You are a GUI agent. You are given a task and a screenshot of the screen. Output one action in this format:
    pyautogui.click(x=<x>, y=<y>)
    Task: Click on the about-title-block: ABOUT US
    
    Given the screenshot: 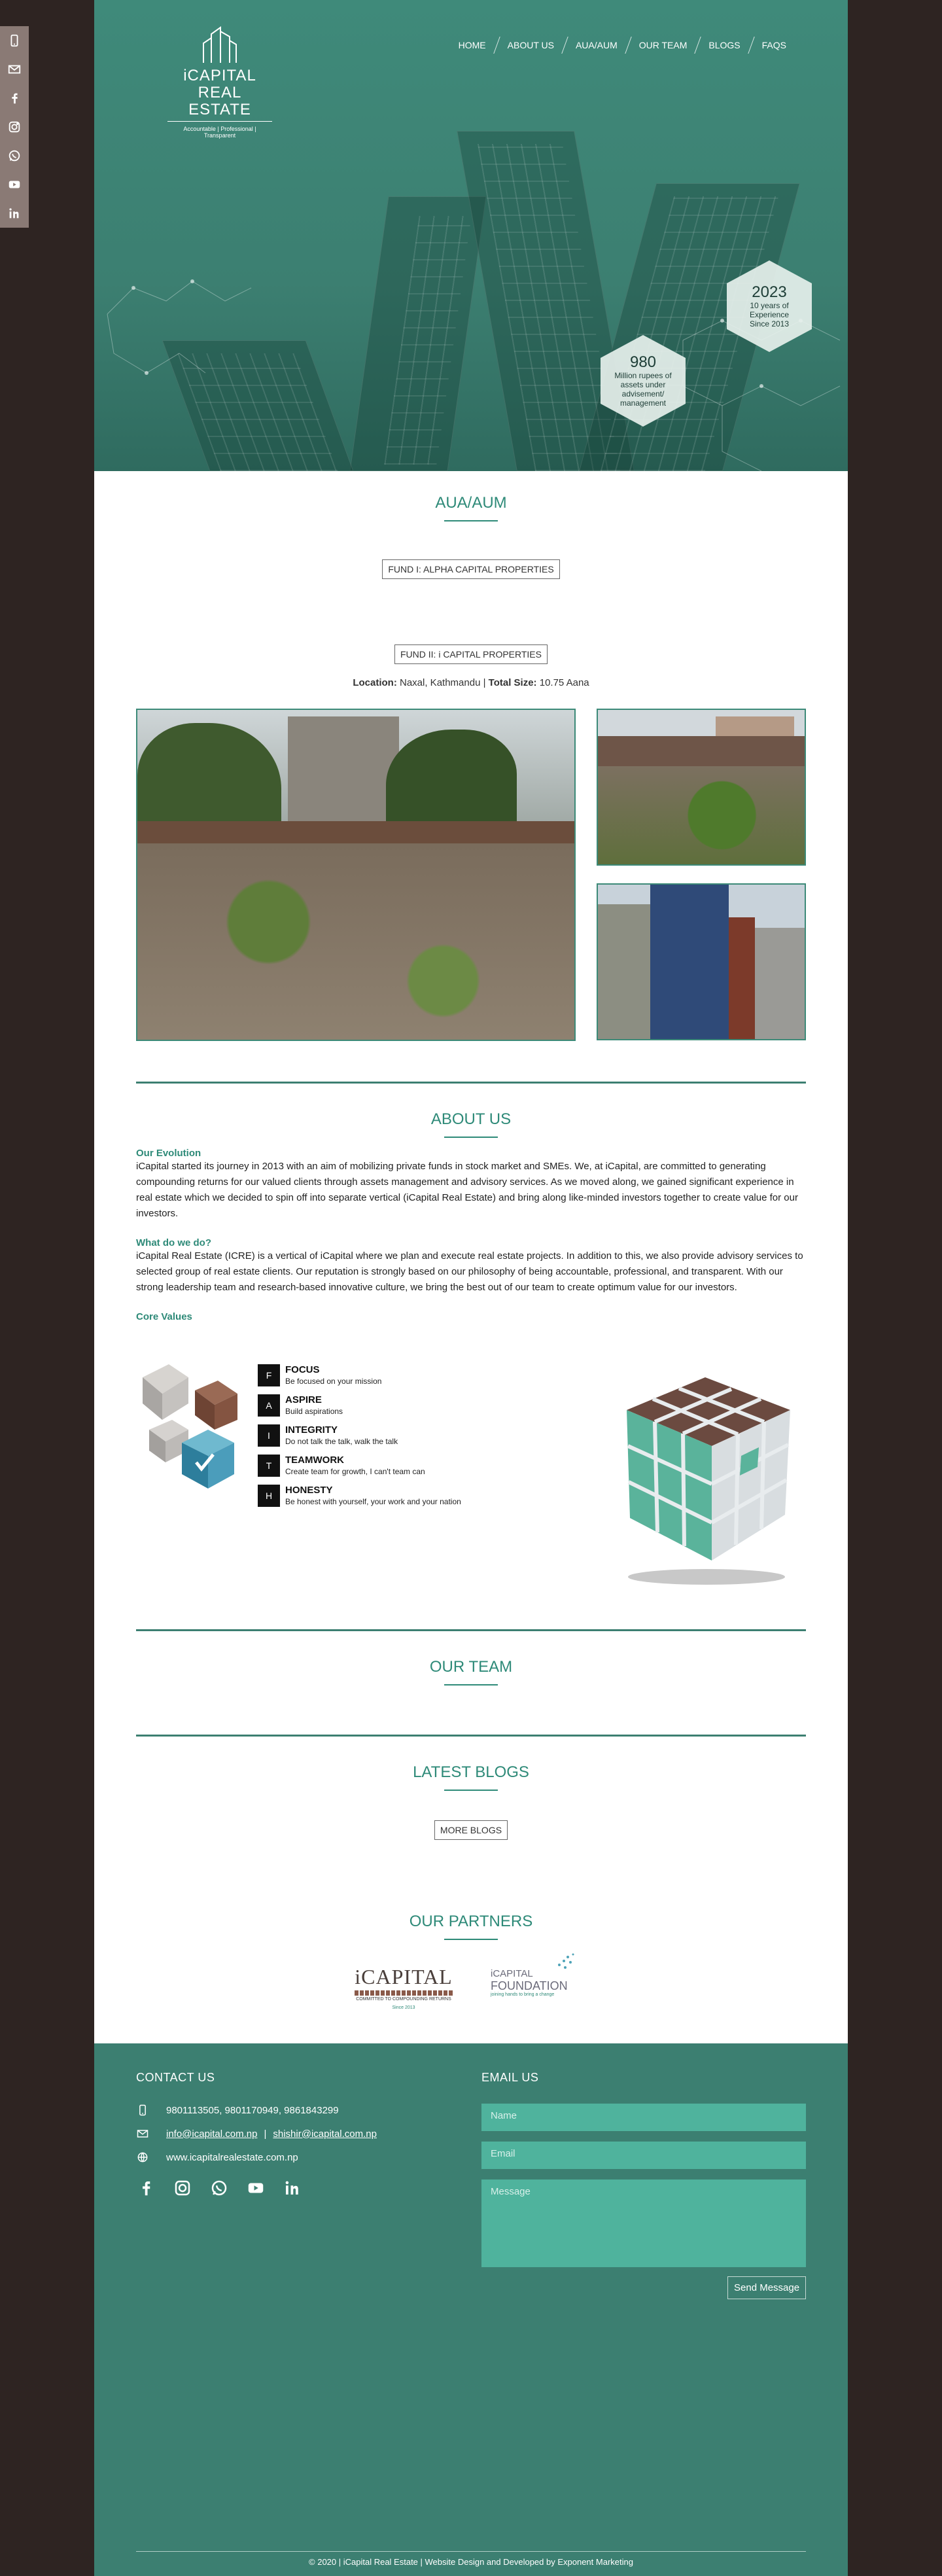 What is the action you would take?
    pyautogui.click(x=471, y=1124)
    